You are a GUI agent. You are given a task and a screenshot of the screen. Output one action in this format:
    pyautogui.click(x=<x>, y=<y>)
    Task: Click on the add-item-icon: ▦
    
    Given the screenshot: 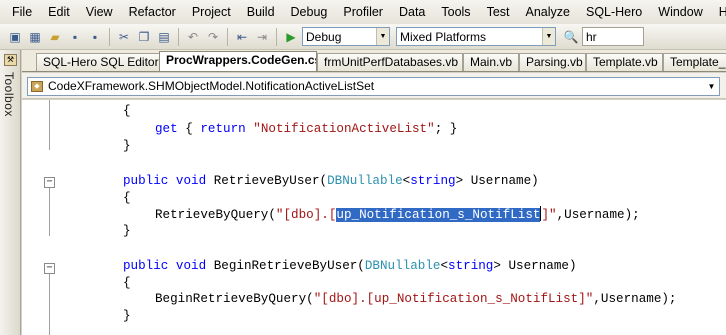 What is the action you would take?
    pyautogui.click(x=35, y=37)
    